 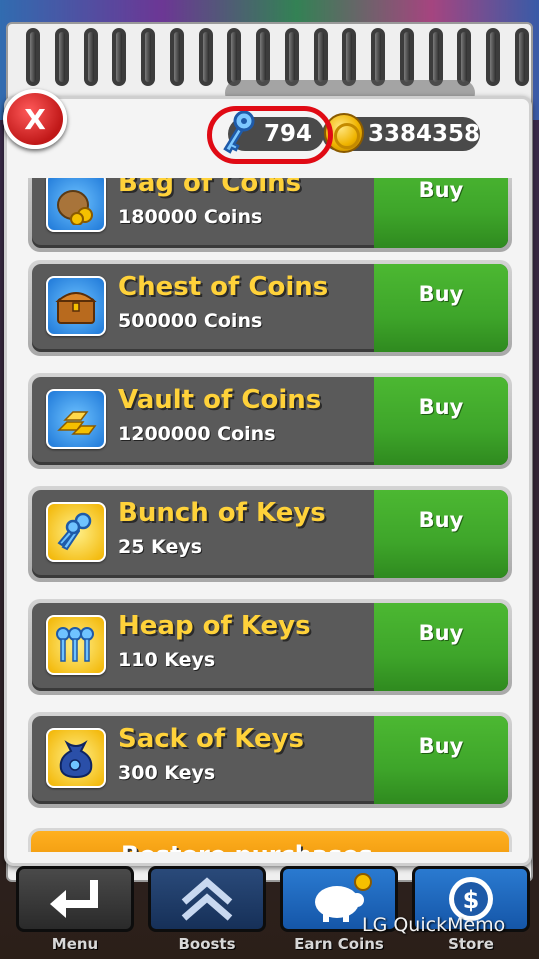 I want to click on menu-button, so click(x=75, y=899).